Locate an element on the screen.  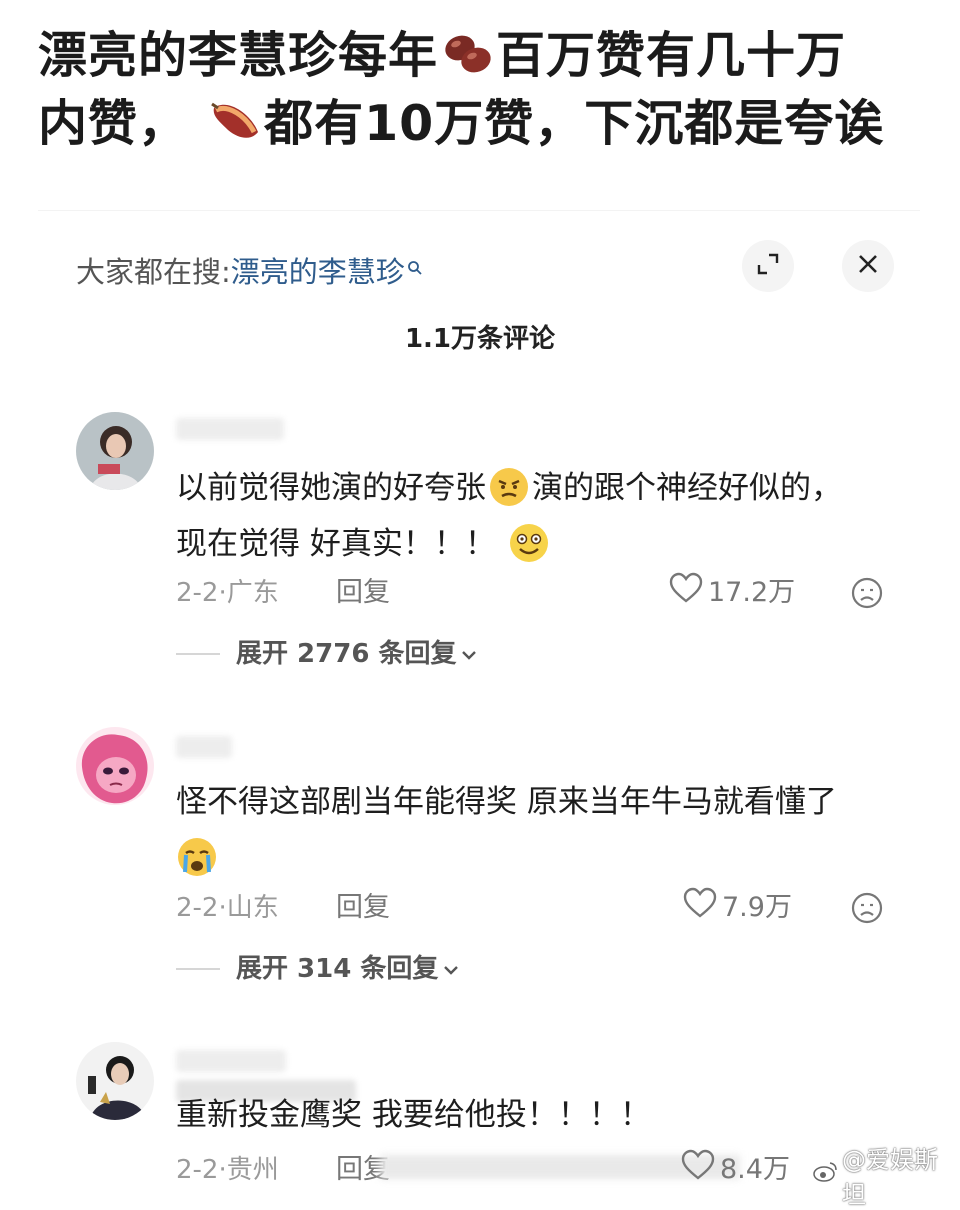
comments-count: 1.1万条评论 is located at coordinates (480, 339).